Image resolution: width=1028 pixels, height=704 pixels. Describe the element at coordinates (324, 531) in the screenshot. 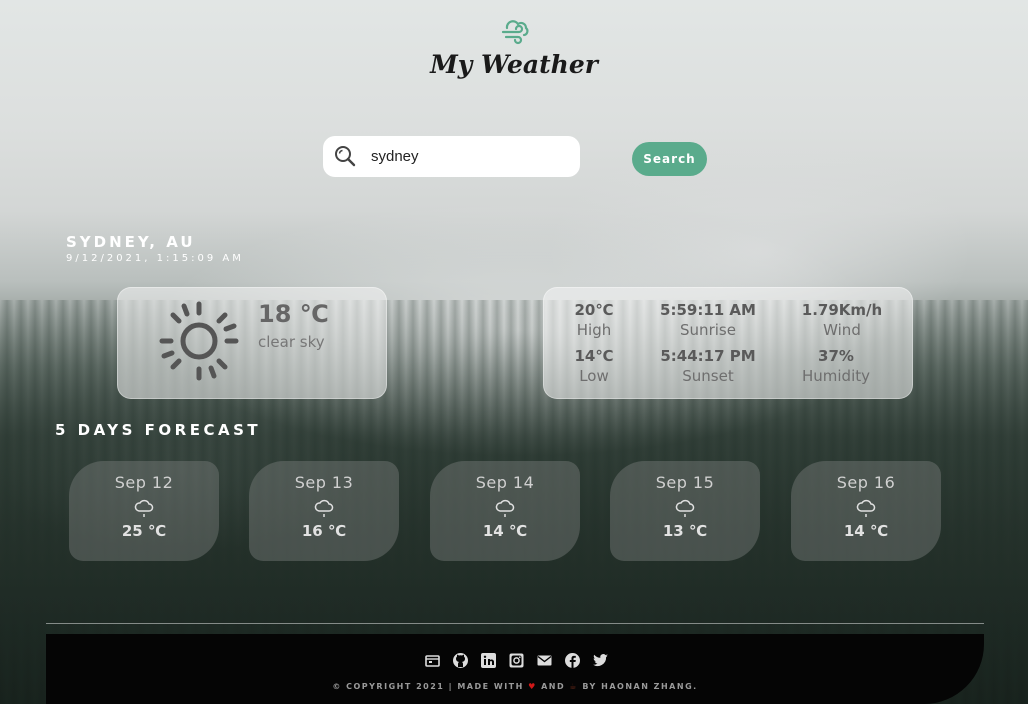

I see `forecast-temp: 16 ℃` at that location.